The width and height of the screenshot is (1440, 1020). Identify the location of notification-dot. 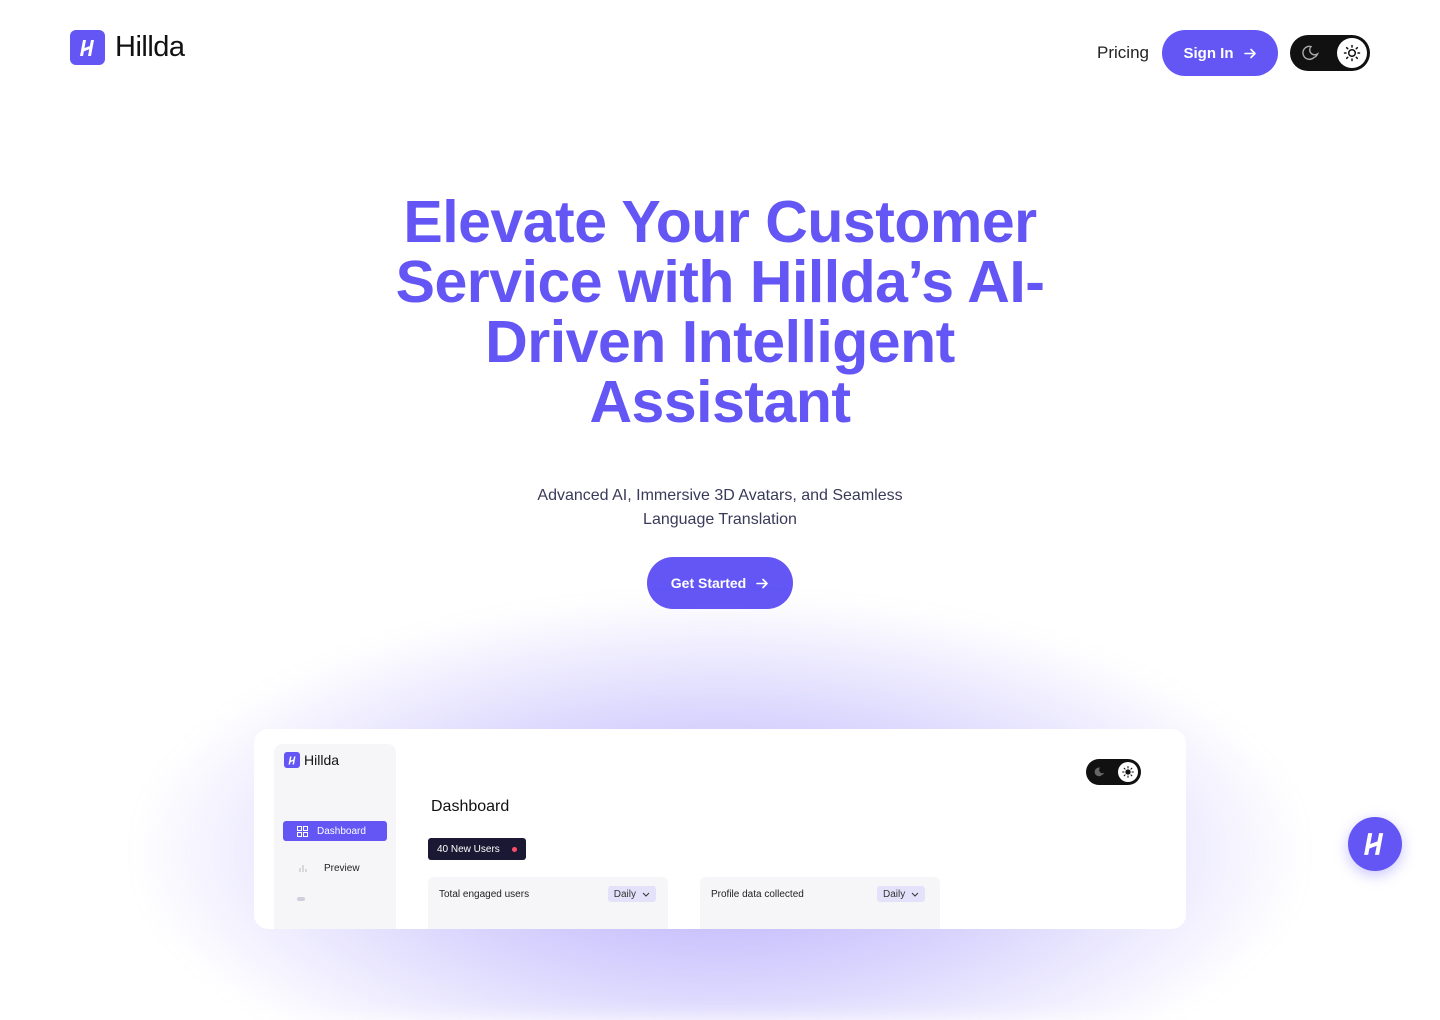
(514, 849).